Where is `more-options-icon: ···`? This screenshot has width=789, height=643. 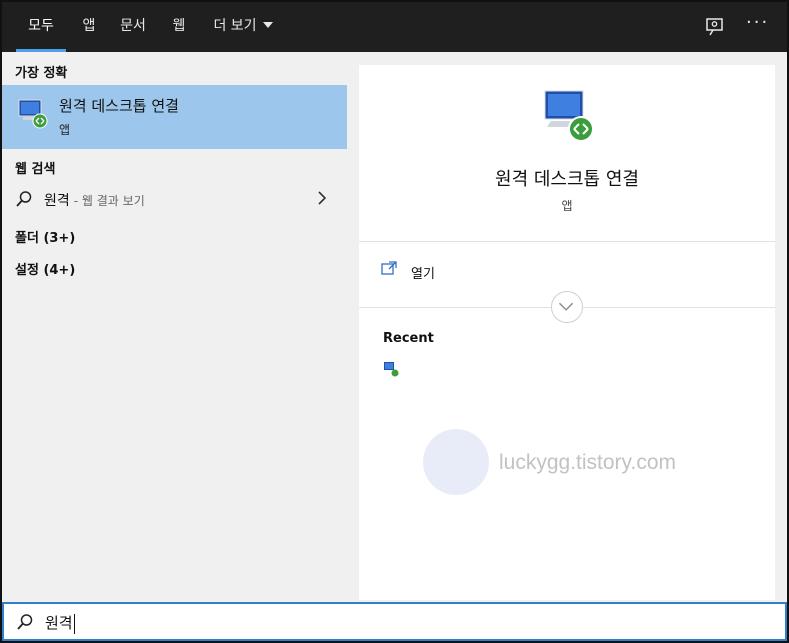 more-options-icon: ··· is located at coordinates (757, 22).